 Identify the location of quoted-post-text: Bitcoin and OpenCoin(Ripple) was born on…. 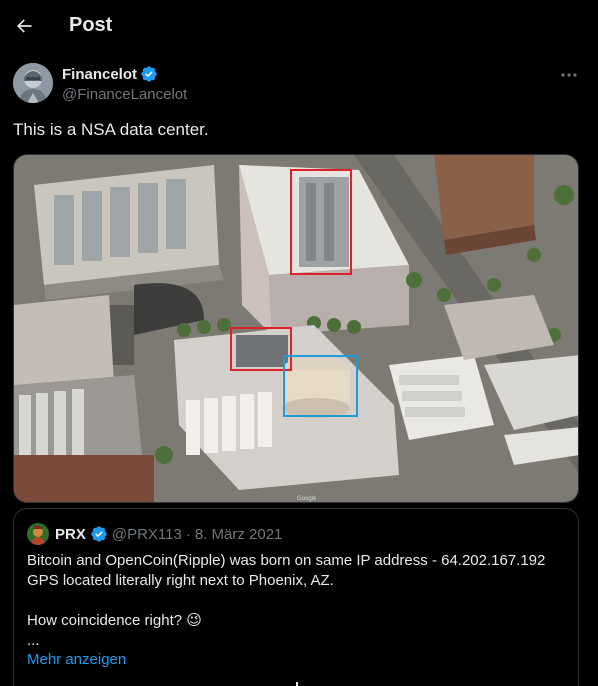
(297, 601).